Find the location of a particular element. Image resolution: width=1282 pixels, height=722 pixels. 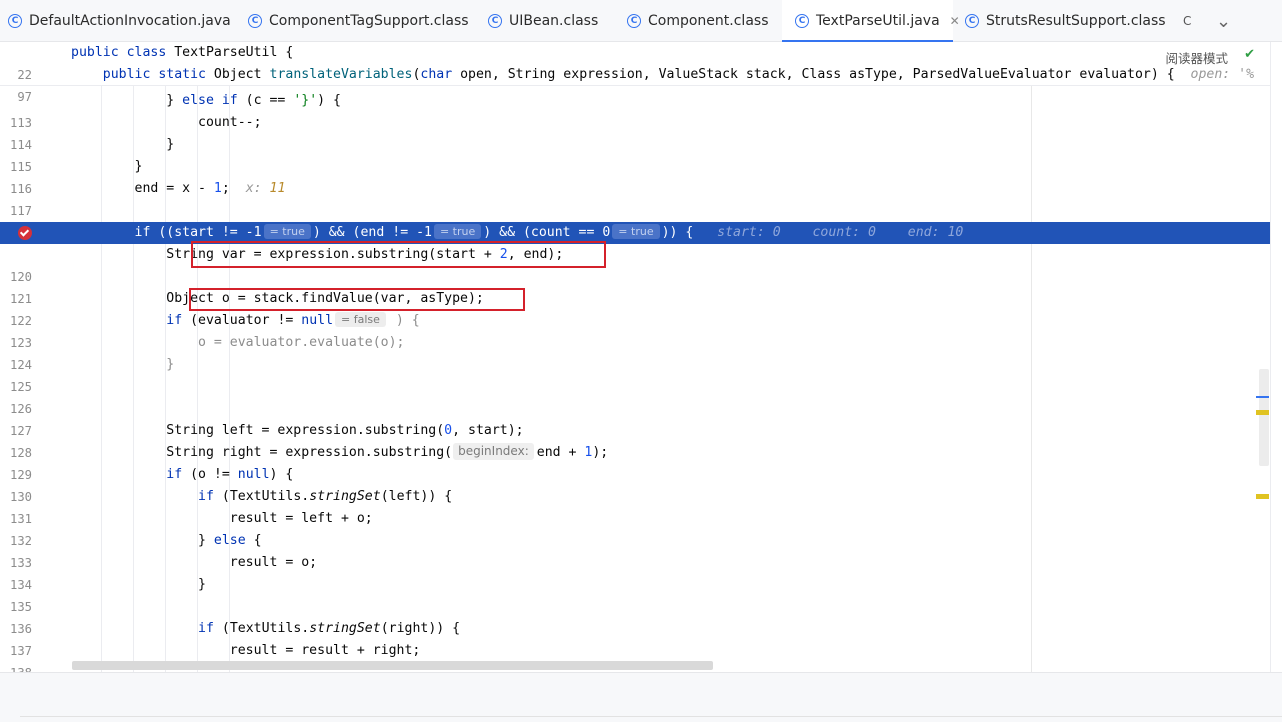

code-line: 124 o = evaluator.evaluate(o); is located at coordinates (635, 352).